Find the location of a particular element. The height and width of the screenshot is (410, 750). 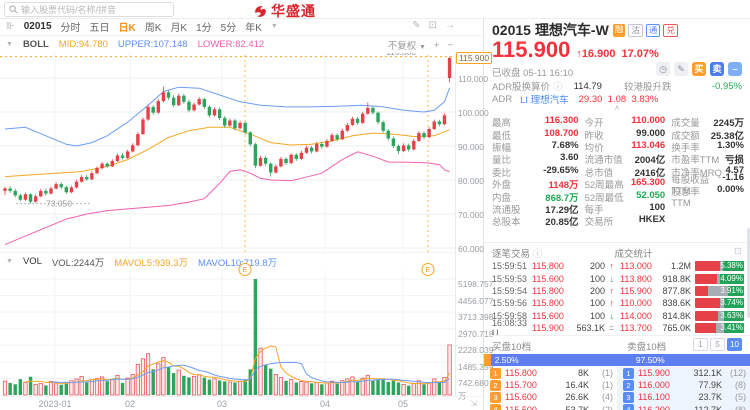

period-tabs: 分时 五日 日K 周K 月K 1分 5分 年K is located at coordinates (161, 26).